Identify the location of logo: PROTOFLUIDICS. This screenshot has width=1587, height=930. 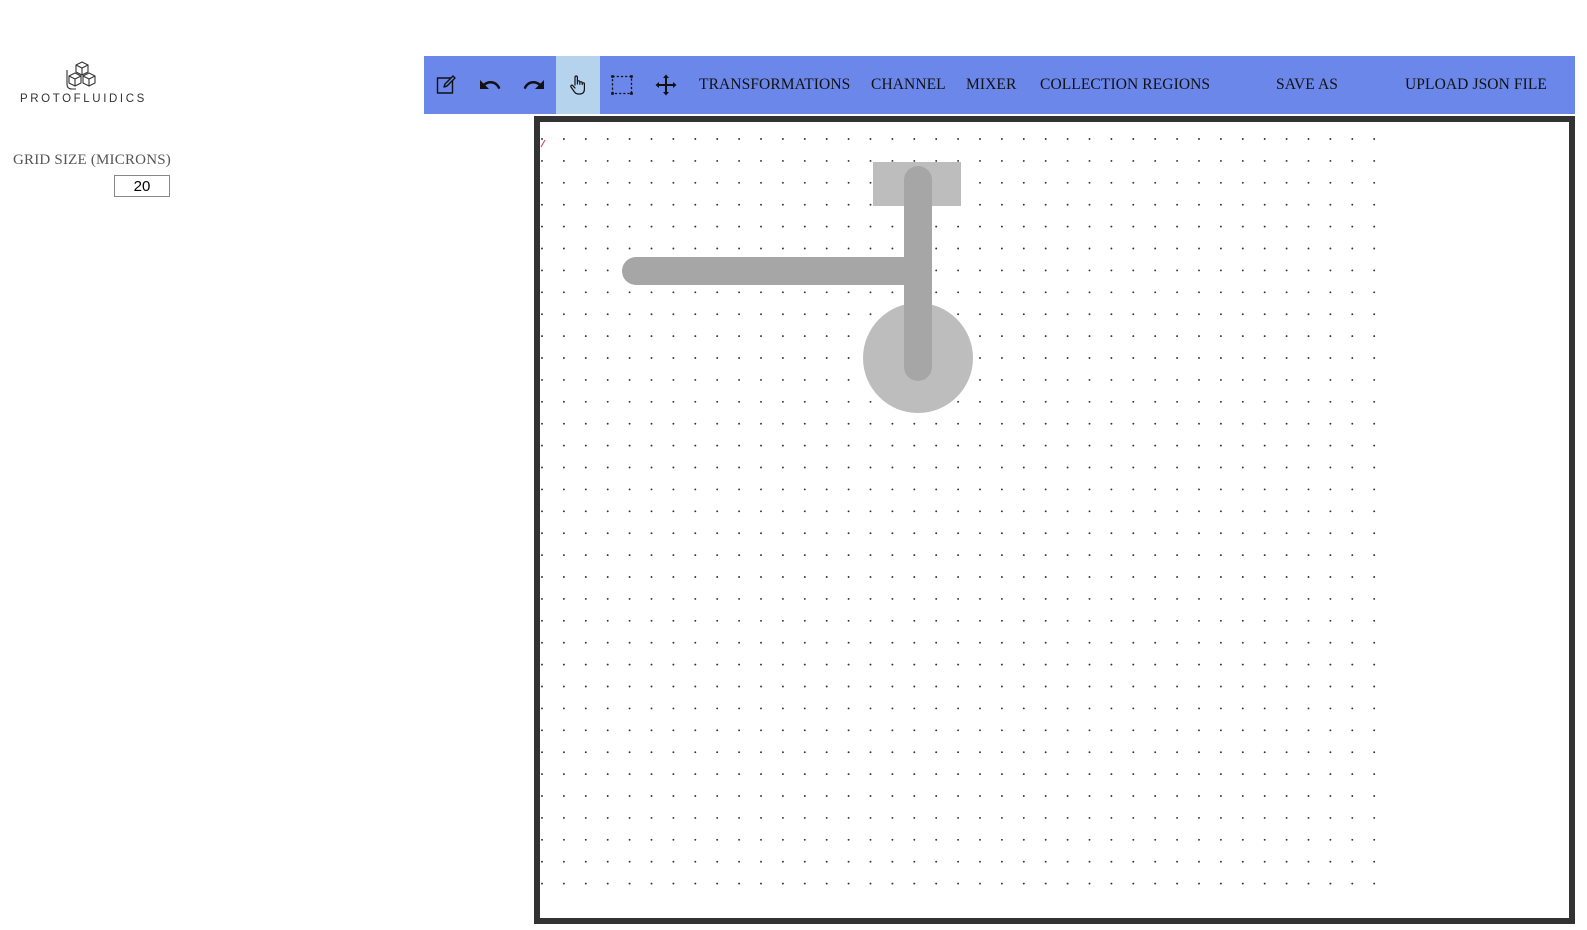
(83, 84).